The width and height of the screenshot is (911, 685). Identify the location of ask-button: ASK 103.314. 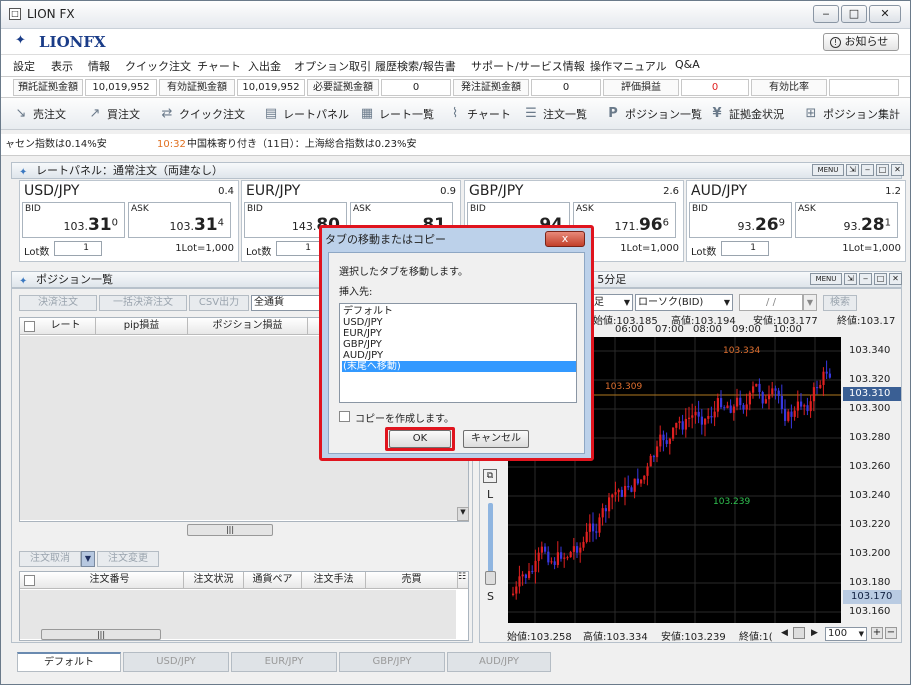
(179, 220).